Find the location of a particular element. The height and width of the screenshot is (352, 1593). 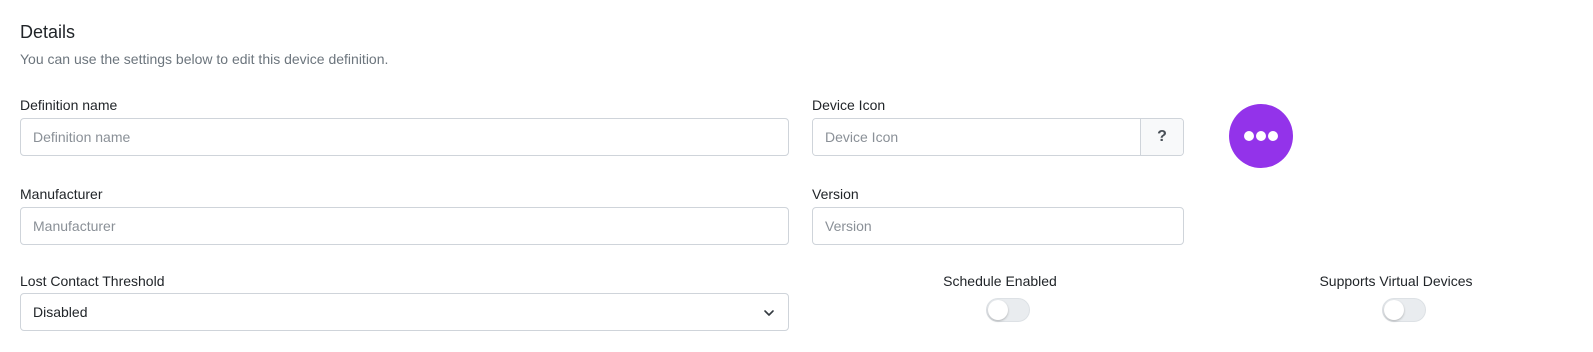

device-icon-label: Device Icon is located at coordinates (849, 105).